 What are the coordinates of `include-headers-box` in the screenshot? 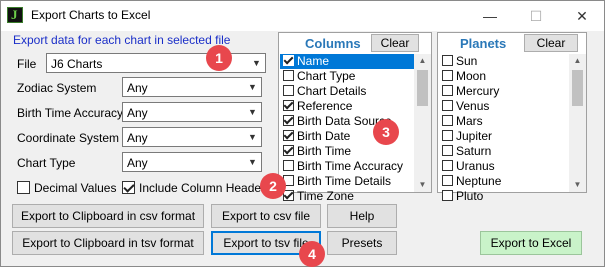 It's located at (128, 187).